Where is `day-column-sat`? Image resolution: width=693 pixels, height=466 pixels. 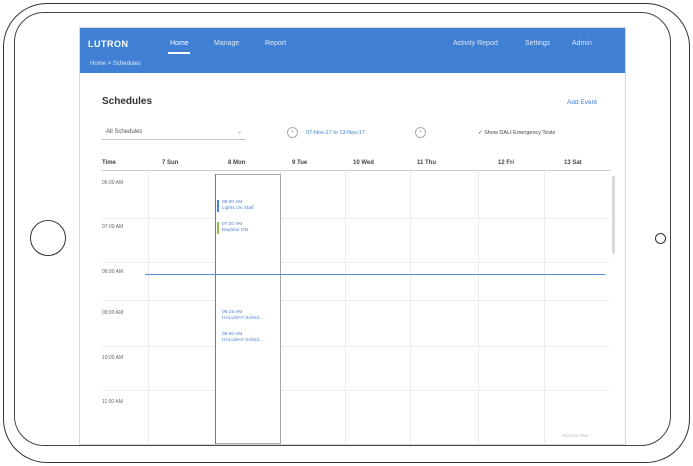 day-column-sat is located at coordinates (544, 307).